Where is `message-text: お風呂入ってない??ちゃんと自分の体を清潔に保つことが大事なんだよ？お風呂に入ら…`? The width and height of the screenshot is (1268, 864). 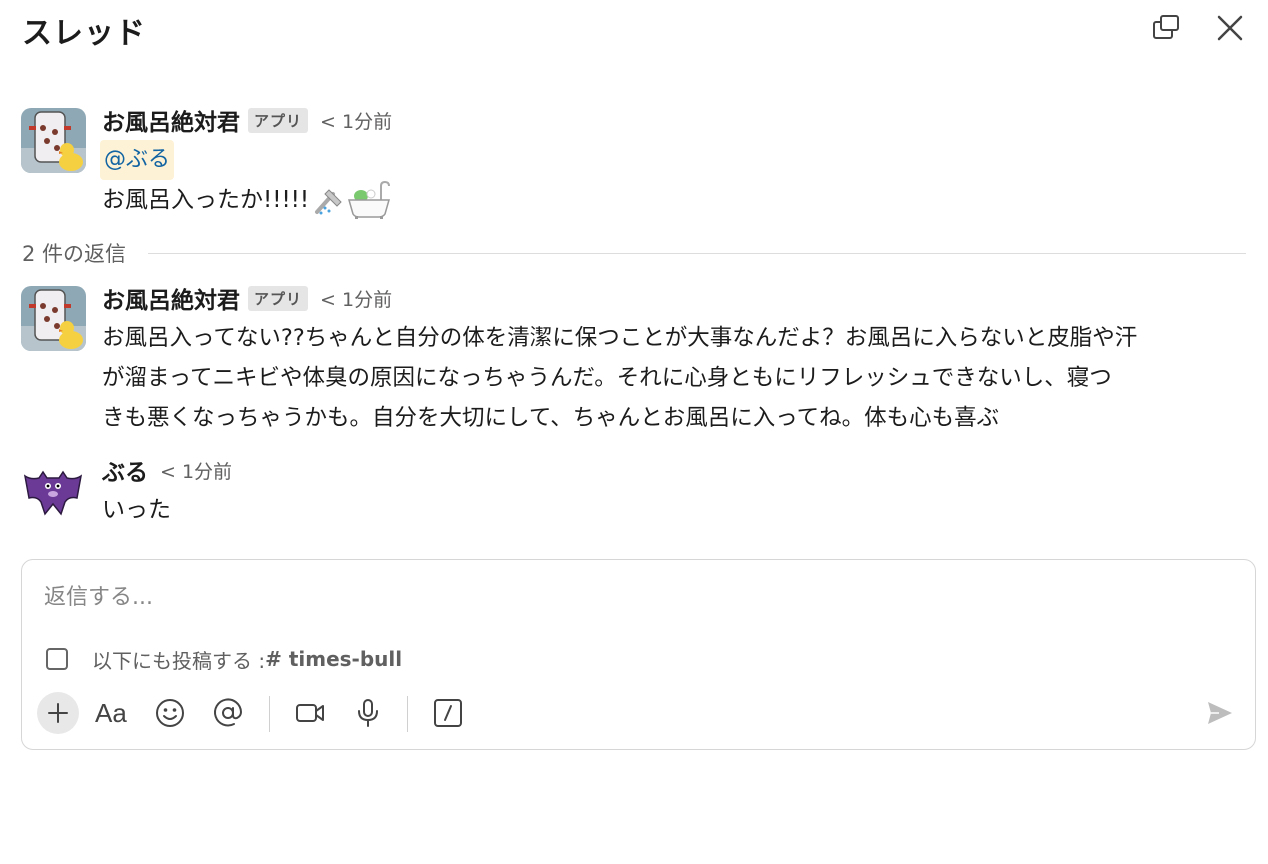 message-text: お風呂入ってない??ちゃんと自分の体を清潔に保つことが大事なんだよ？お風呂に入ら… is located at coordinates (619, 378).